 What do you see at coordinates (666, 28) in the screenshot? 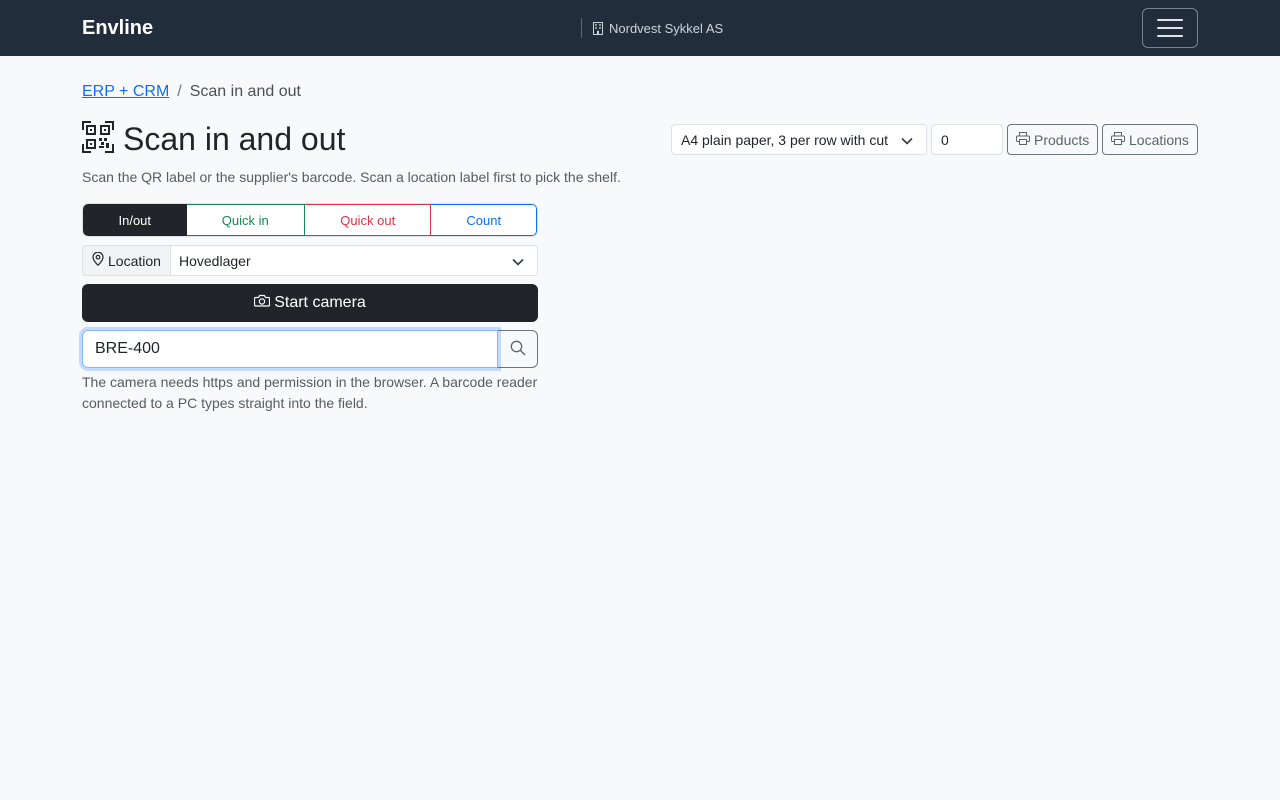
I see `company-name: Nordvest Sykkel AS` at bounding box center [666, 28].